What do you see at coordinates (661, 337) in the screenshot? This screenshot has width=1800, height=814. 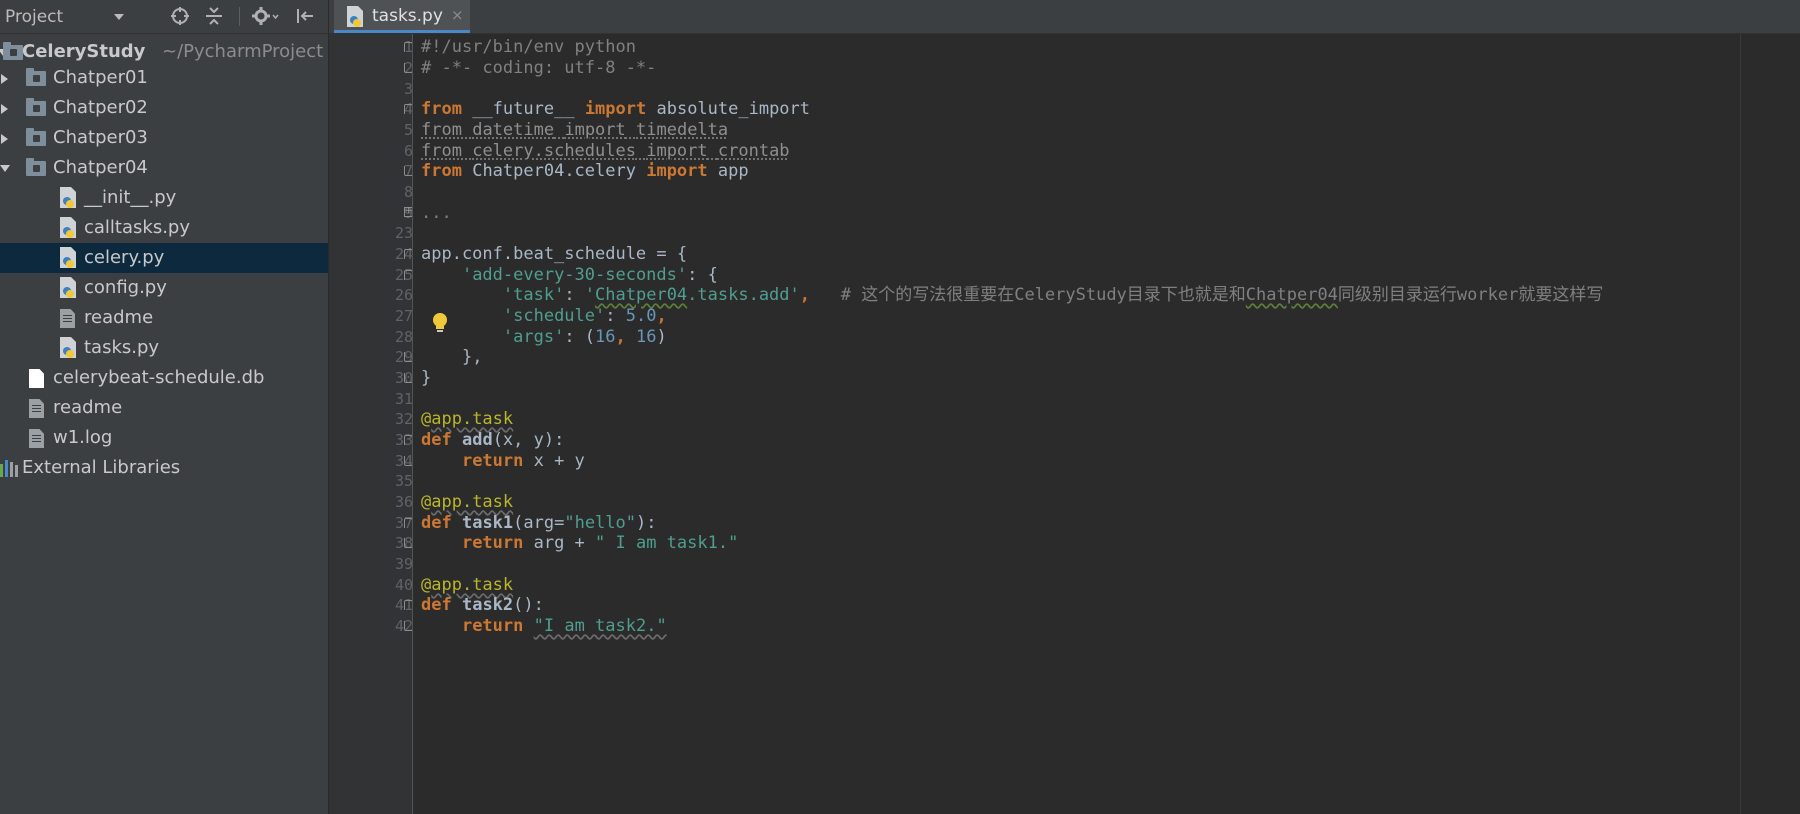 I see `punct: )` at bounding box center [661, 337].